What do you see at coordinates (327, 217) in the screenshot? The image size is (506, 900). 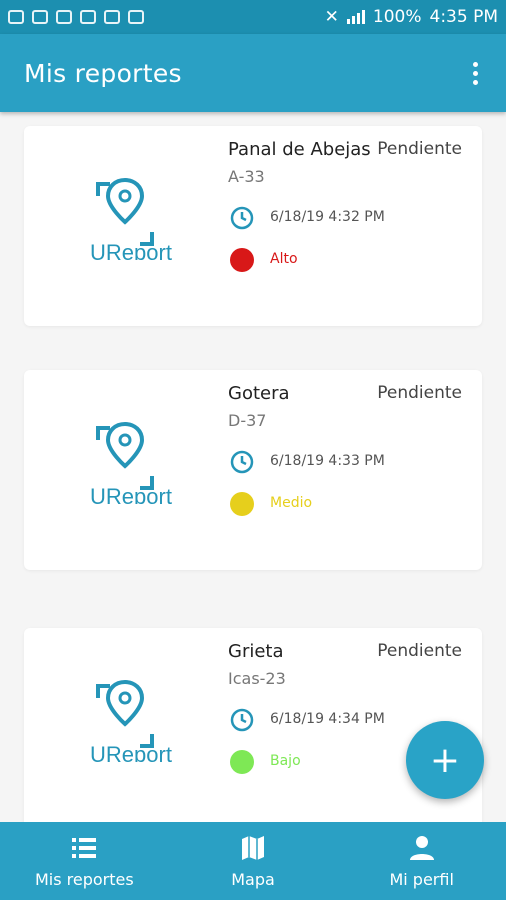 I see `report-datetime: 6/18/19 4:32 PM` at bounding box center [327, 217].